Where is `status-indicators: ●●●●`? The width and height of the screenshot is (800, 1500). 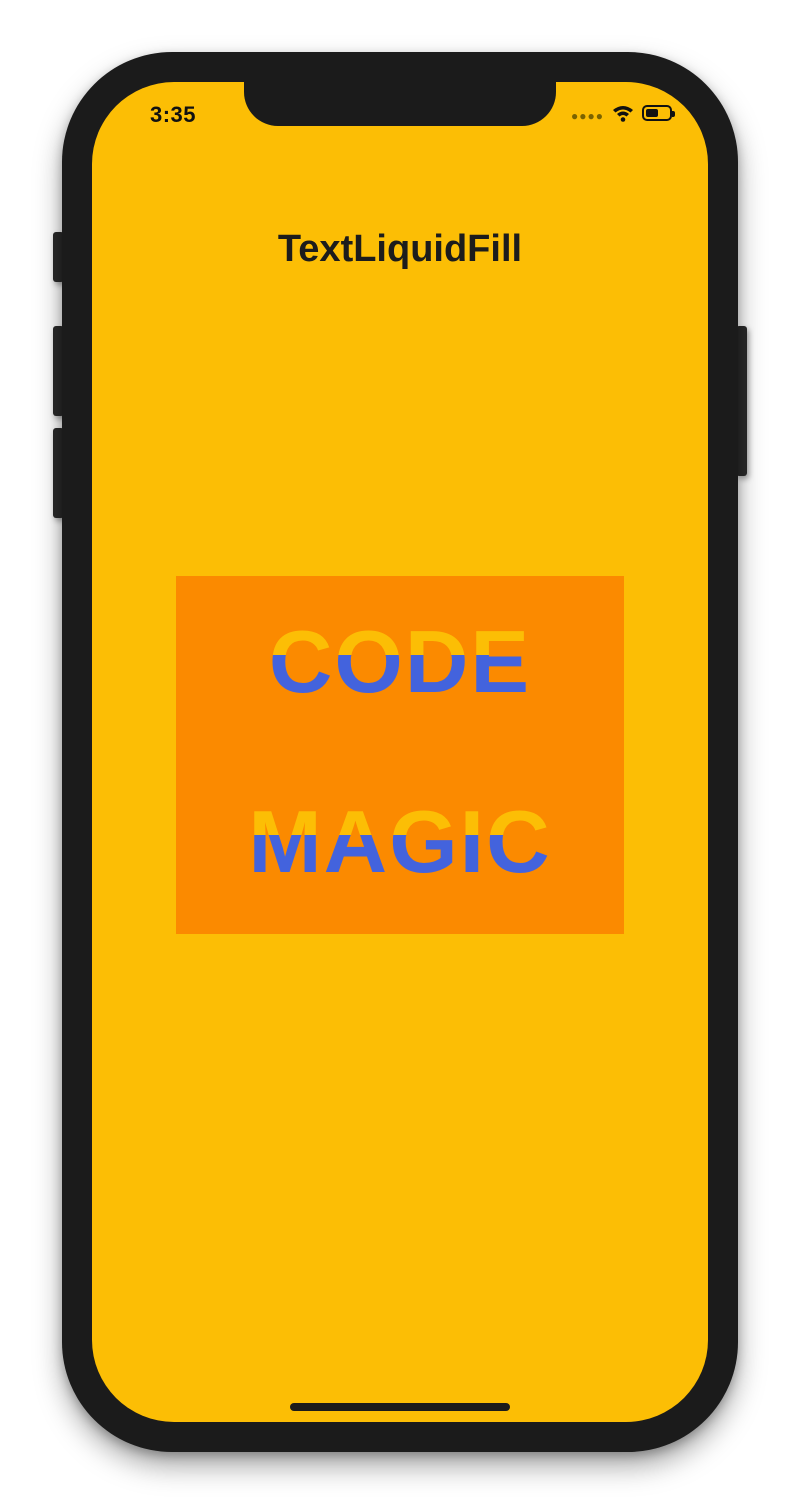
status-indicators: ●●●● is located at coordinates (623, 113).